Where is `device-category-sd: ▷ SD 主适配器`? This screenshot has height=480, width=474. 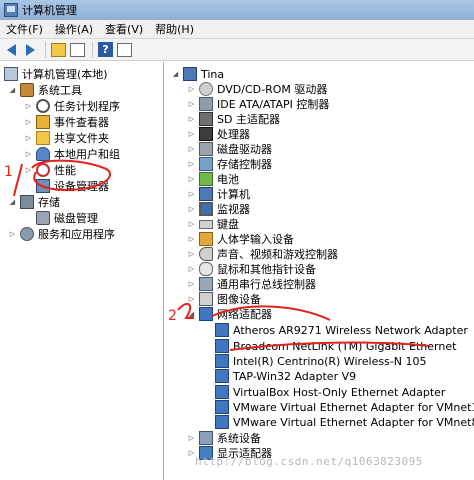 device-category-sd: ▷ SD 主适配器 is located at coordinates (233, 119).